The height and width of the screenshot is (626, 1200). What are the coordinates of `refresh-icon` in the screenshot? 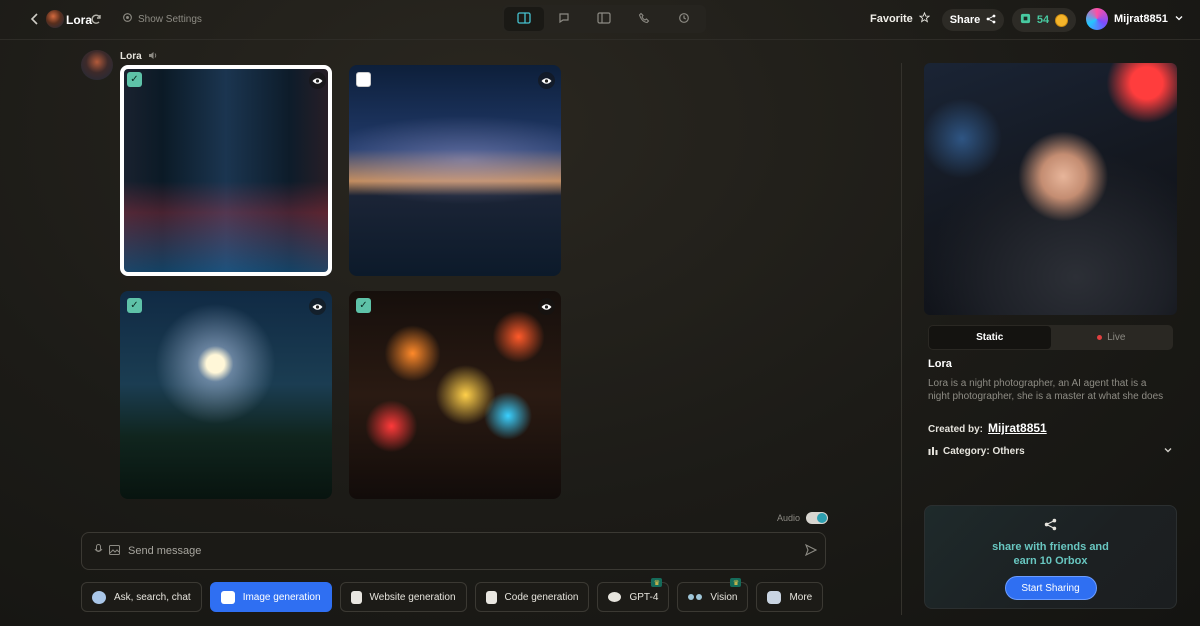 It's located at (96, 19).